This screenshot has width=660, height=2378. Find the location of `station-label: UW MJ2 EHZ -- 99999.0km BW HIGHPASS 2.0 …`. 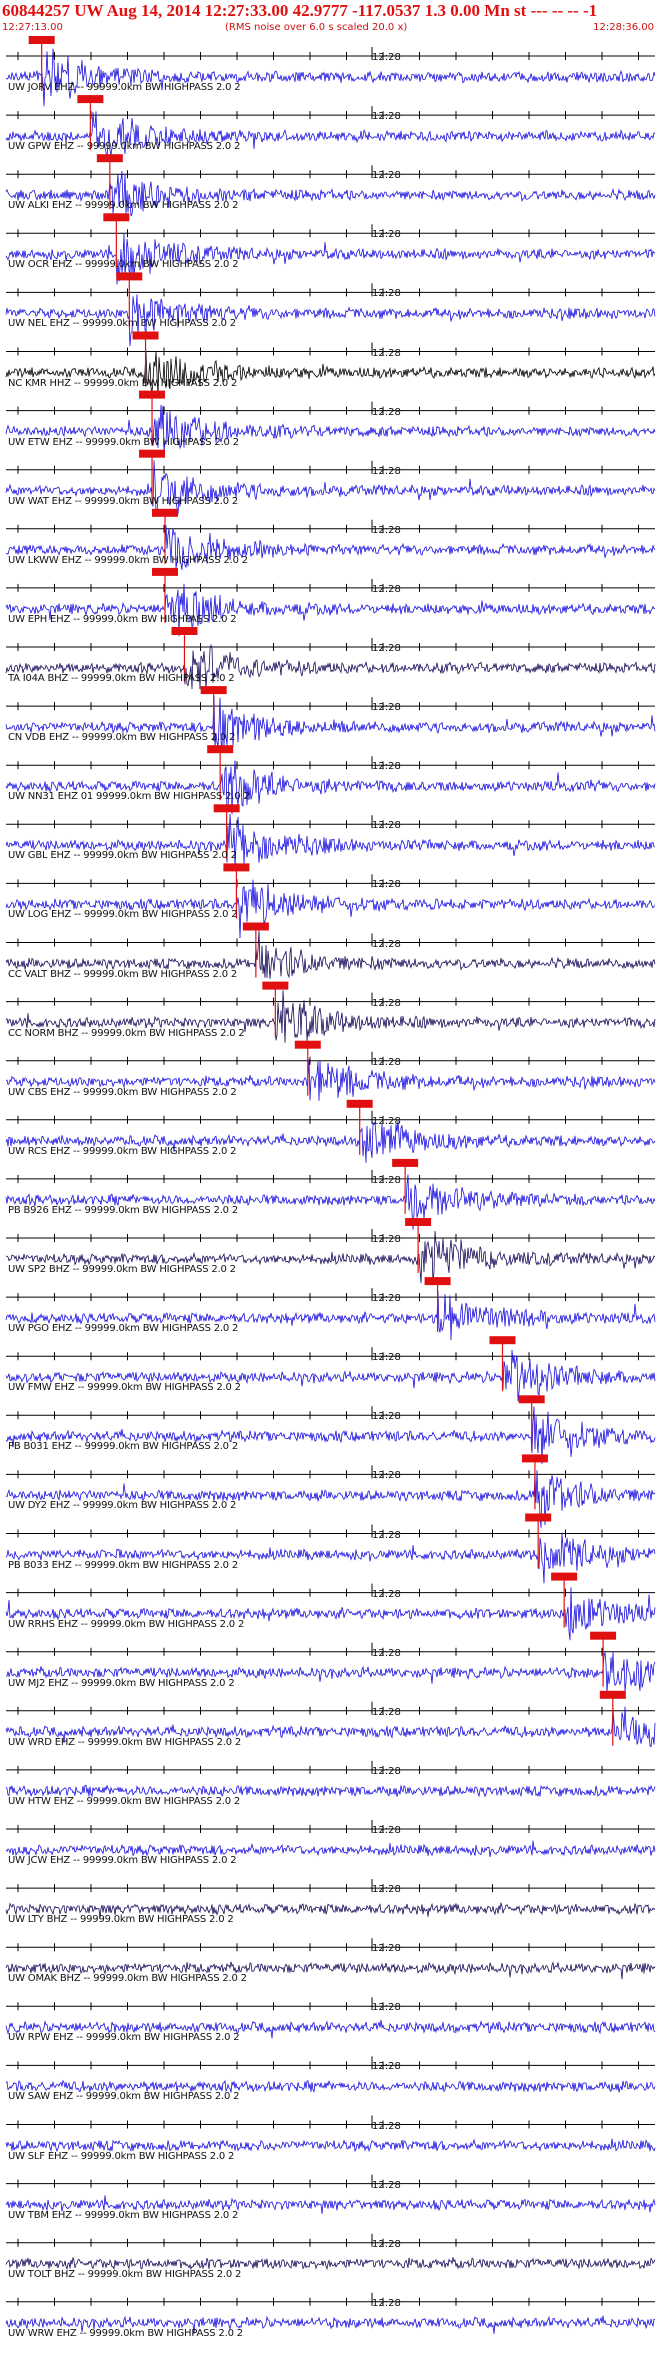

station-label: UW MJ2 EHZ -- 99999.0km BW HIGHPASS 2.0 … is located at coordinates (121, 1683).